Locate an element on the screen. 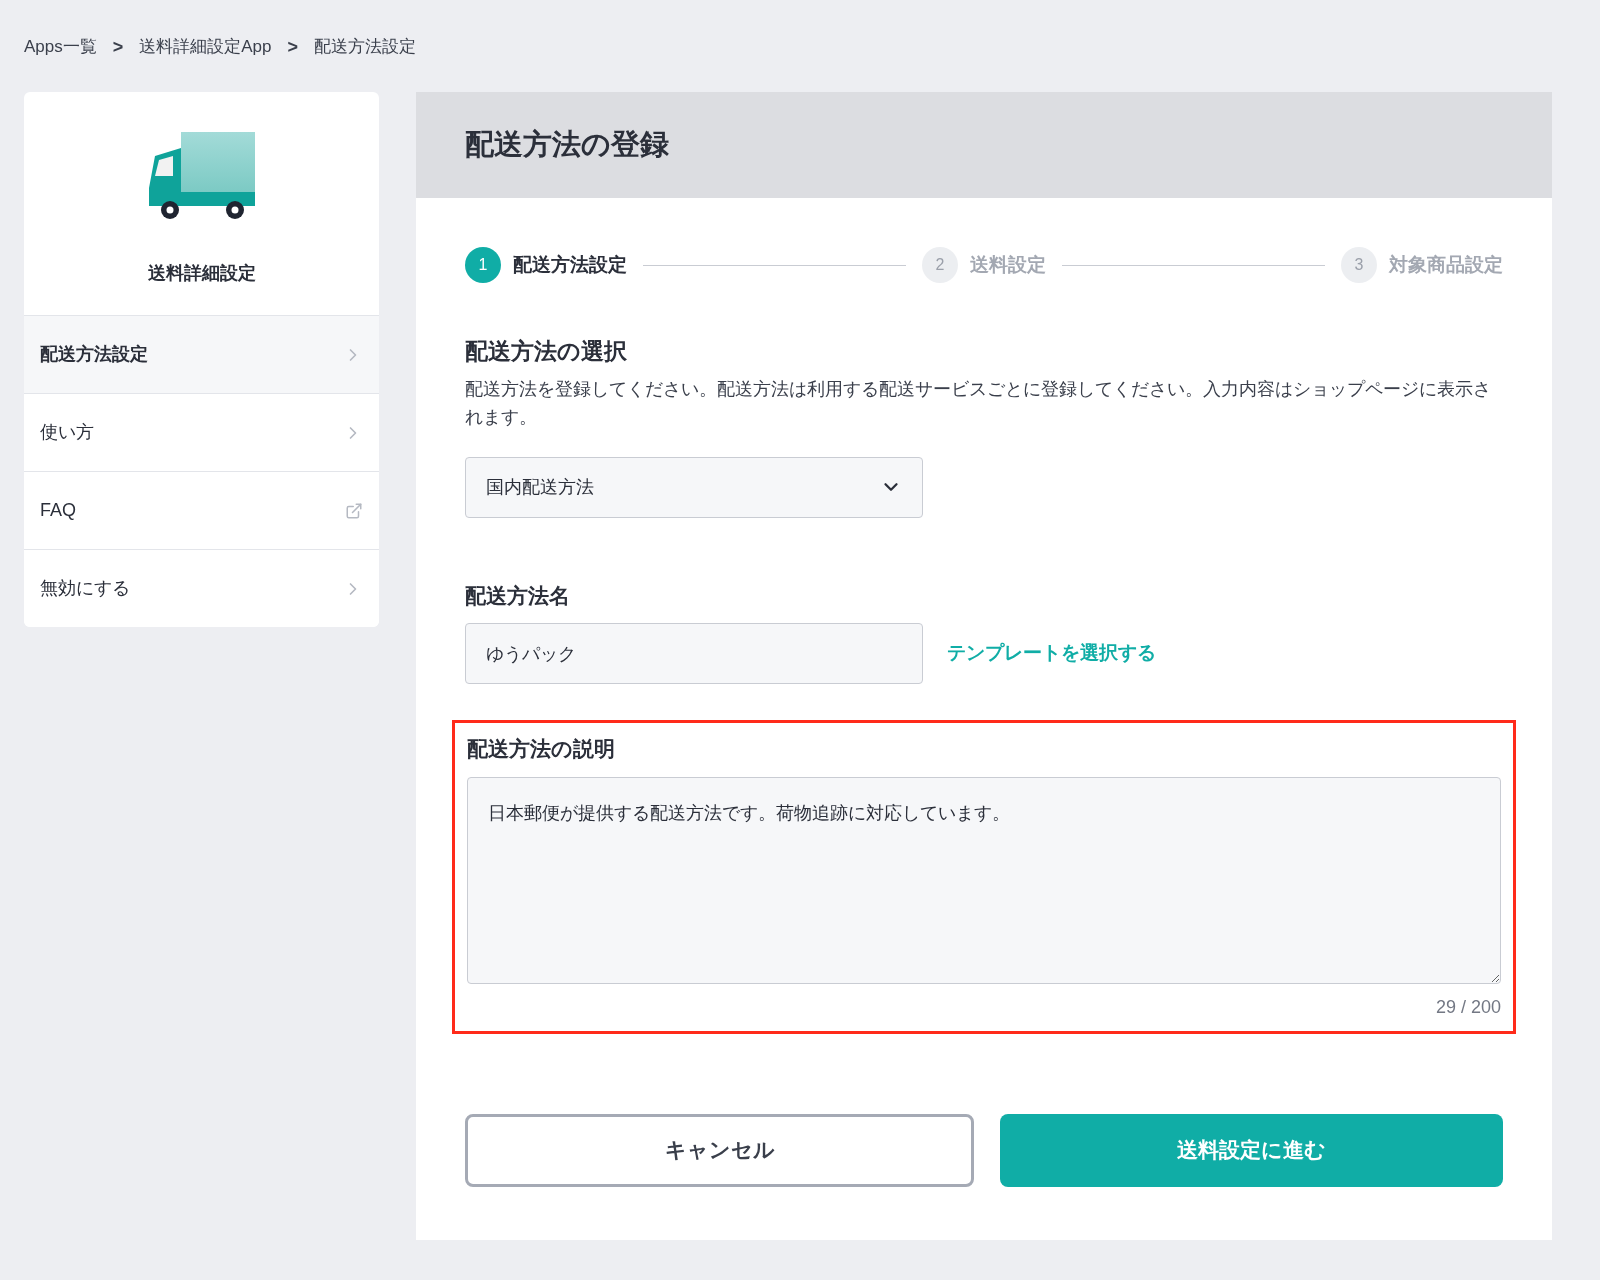 This screenshot has height=1280, width=1600. app-name: 送料詳細設定 is located at coordinates (201, 273).